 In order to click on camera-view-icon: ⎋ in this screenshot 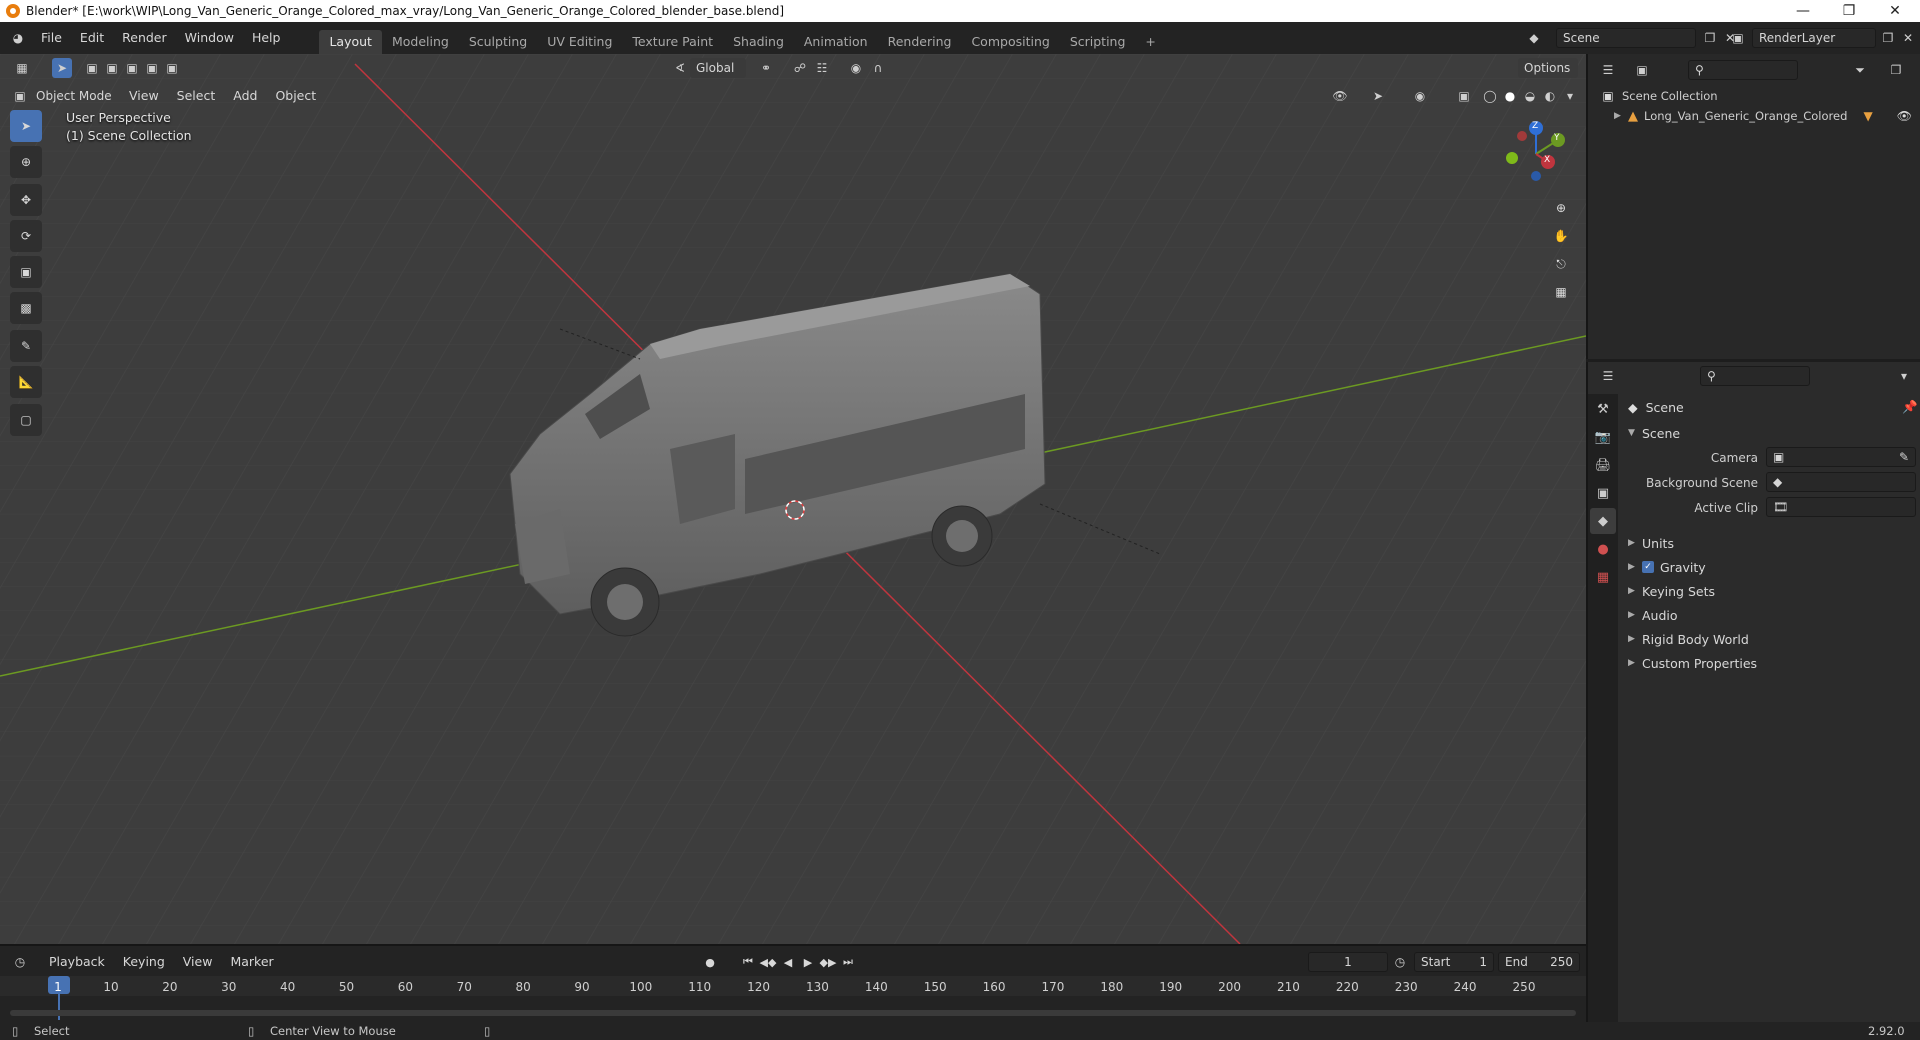, I will do `click(1561, 264)`.